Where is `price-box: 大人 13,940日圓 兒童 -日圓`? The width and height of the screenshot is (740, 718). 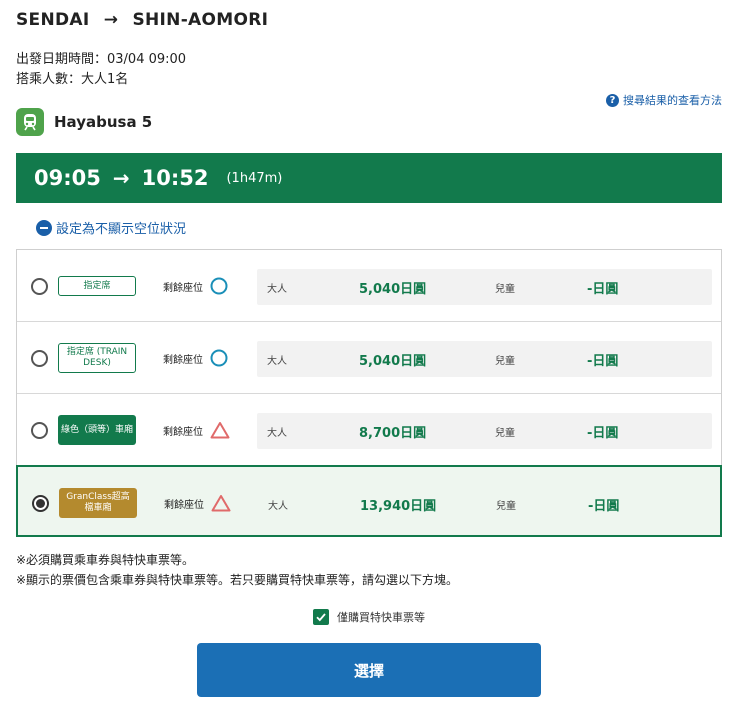
price-box: 大人 13,940日圓 兒童 -日圓 is located at coordinates (485, 504).